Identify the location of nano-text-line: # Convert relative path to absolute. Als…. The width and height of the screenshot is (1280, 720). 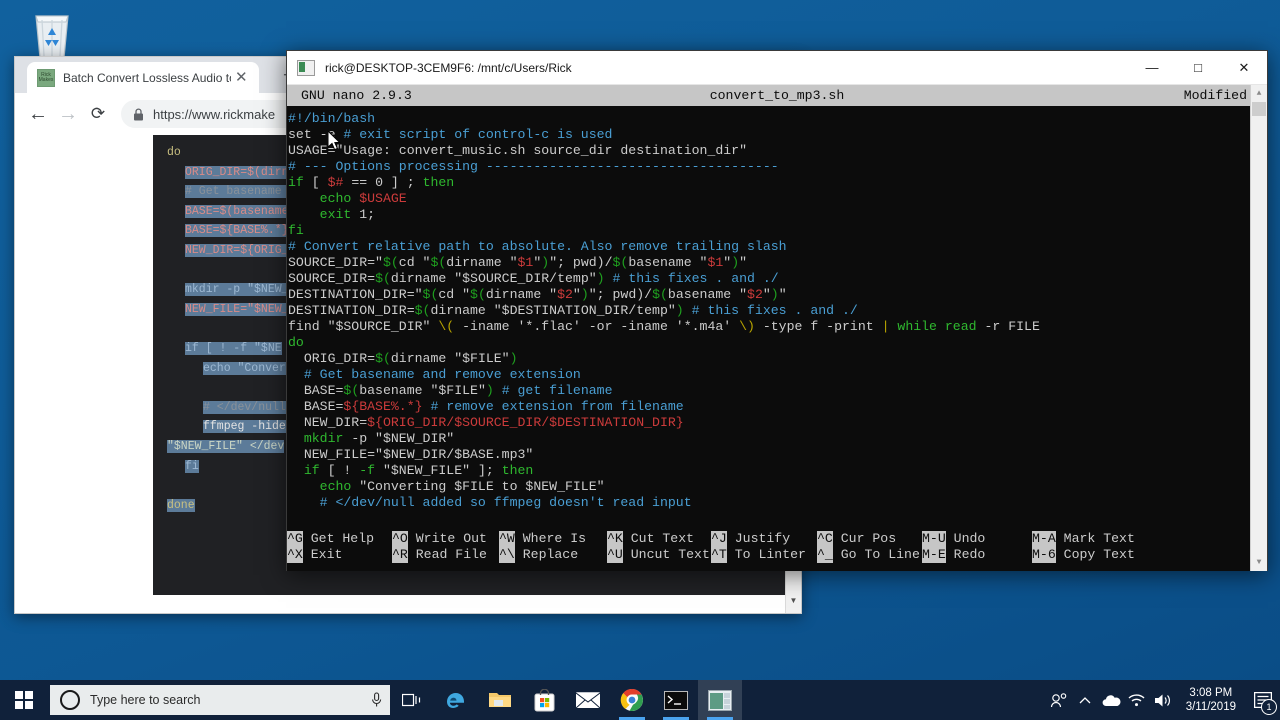
(537, 246).